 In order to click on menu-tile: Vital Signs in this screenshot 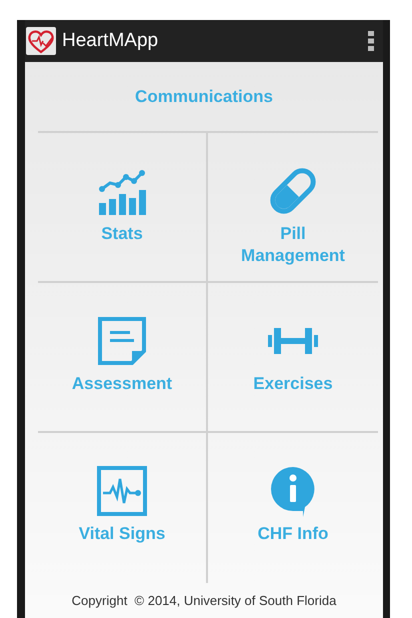, I will do `click(123, 508)`.